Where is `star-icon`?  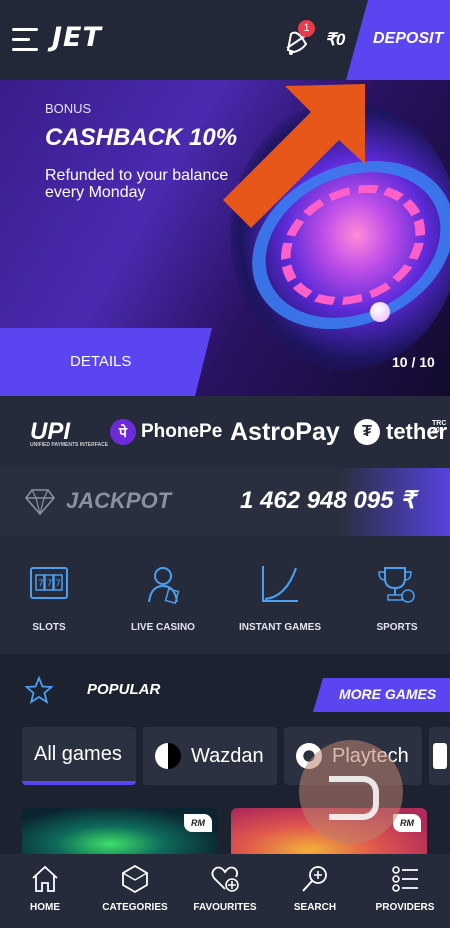 star-icon is located at coordinates (39, 690).